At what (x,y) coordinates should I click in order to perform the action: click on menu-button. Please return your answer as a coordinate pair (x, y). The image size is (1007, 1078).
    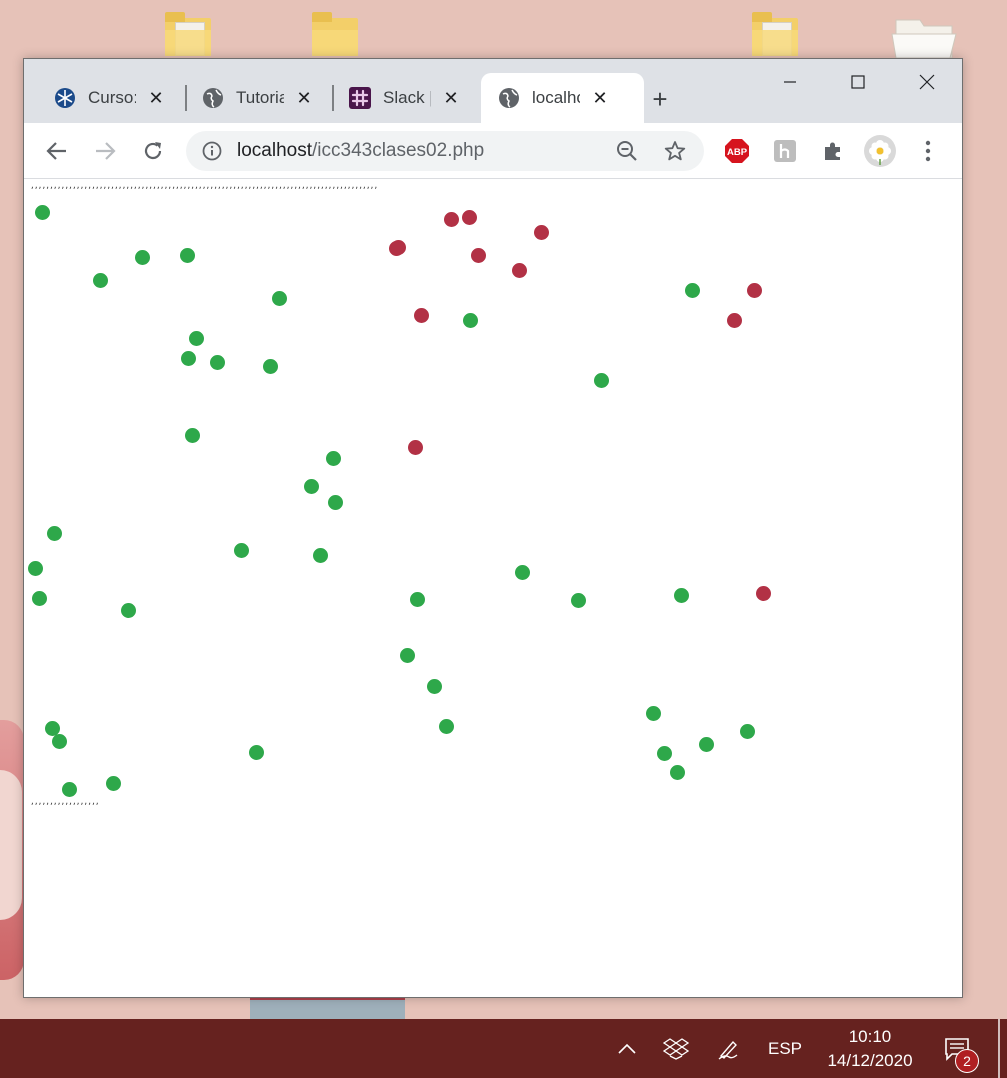
    Looking at the image, I should click on (928, 151).